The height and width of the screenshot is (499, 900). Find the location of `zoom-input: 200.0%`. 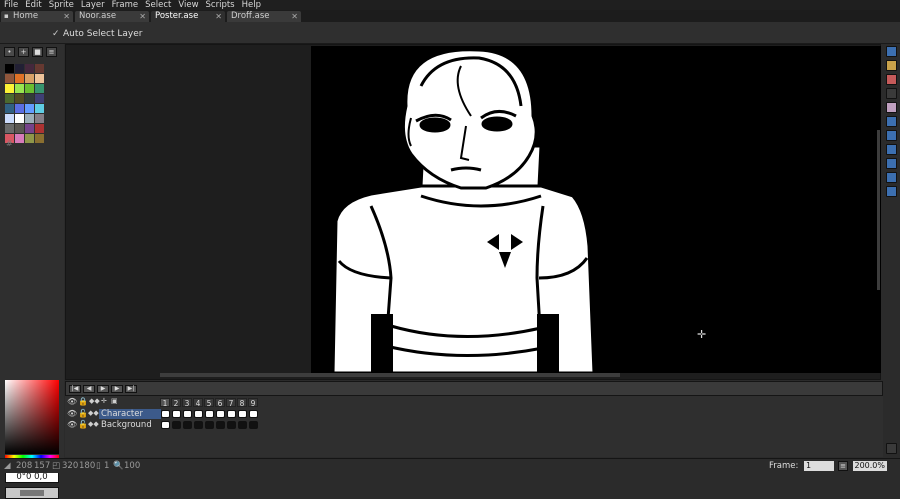

zoom-input: 200.0% is located at coordinates (870, 466).